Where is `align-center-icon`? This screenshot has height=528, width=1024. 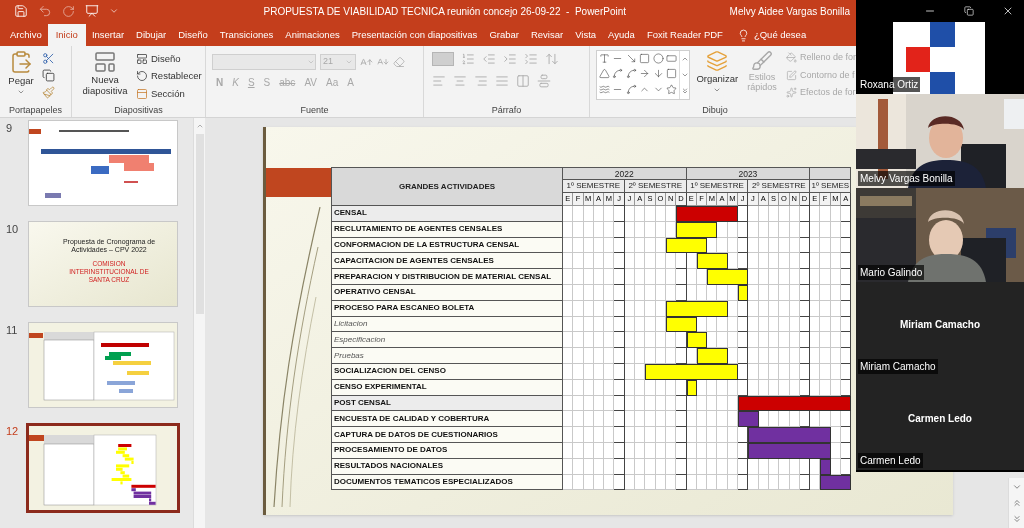
align-center-icon is located at coordinates (460, 81).